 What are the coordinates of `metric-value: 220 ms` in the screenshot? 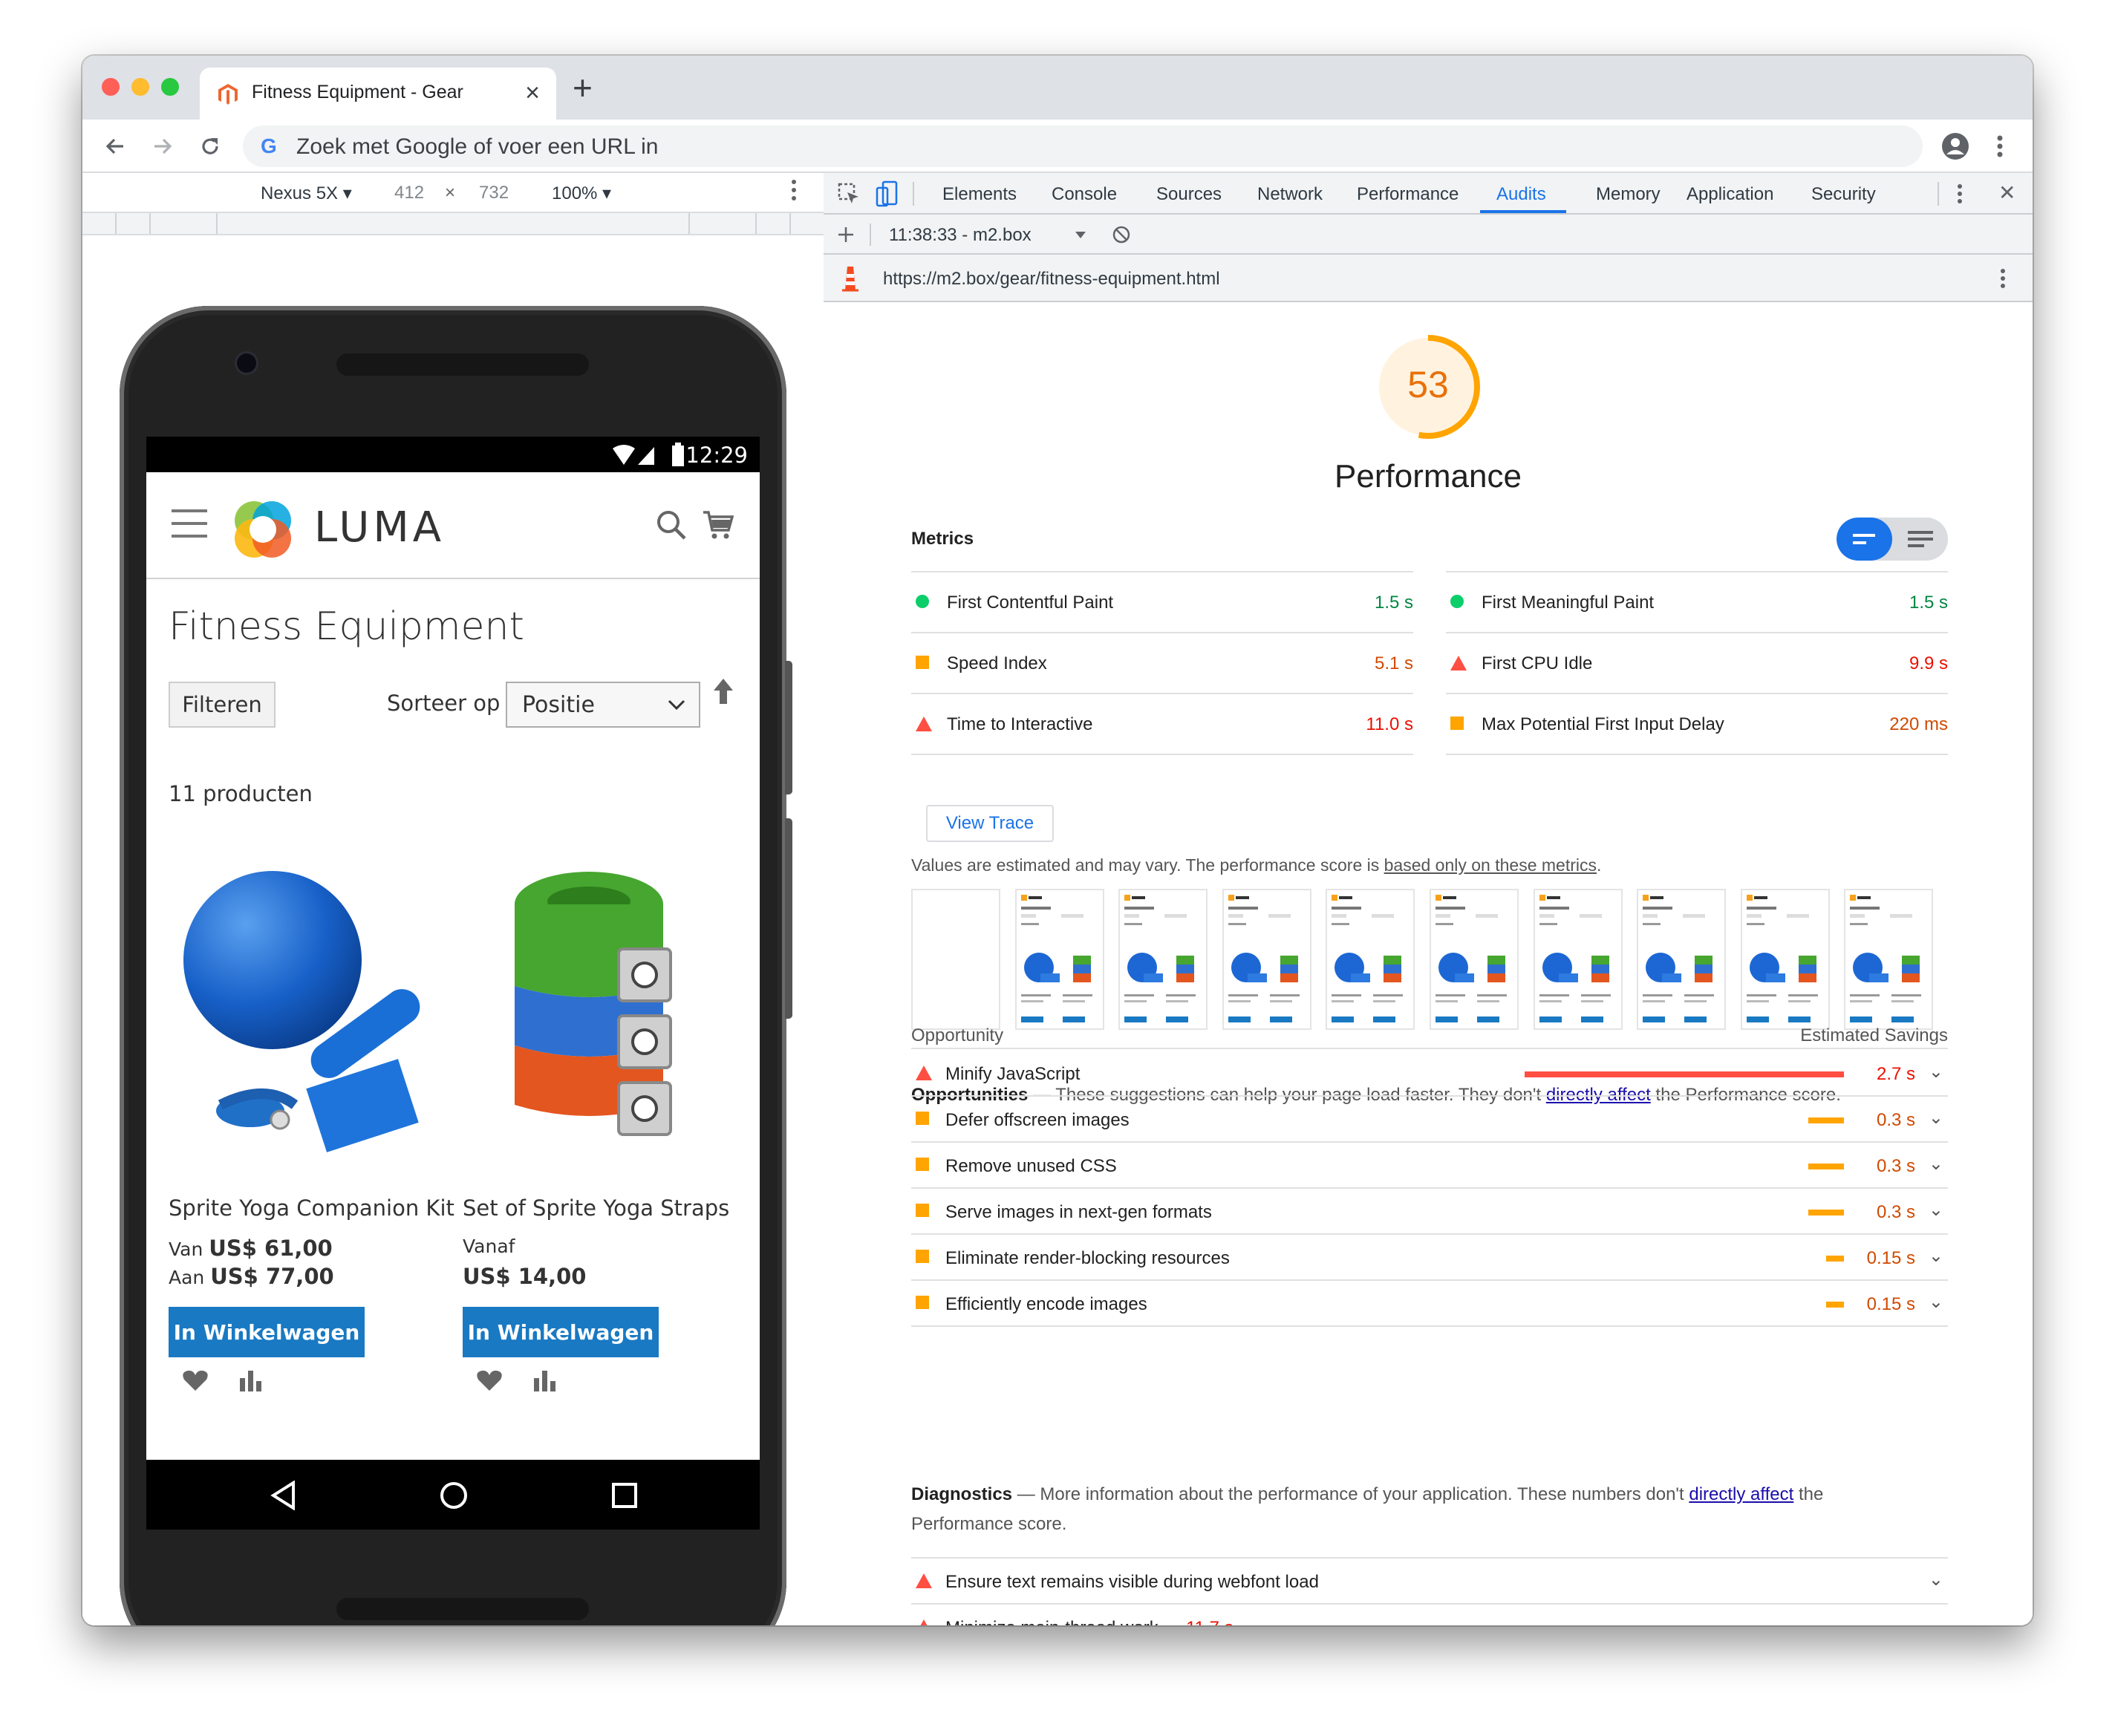 It's located at (1918, 724).